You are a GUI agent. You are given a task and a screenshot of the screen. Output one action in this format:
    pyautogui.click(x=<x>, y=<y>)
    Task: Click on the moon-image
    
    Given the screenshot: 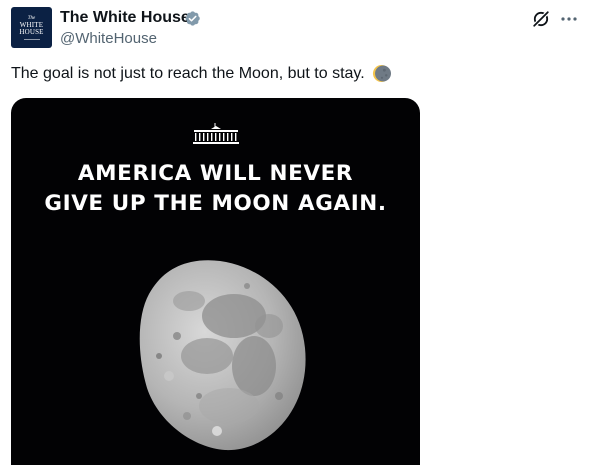 What is the action you would take?
    pyautogui.click(x=222, y=355)
    